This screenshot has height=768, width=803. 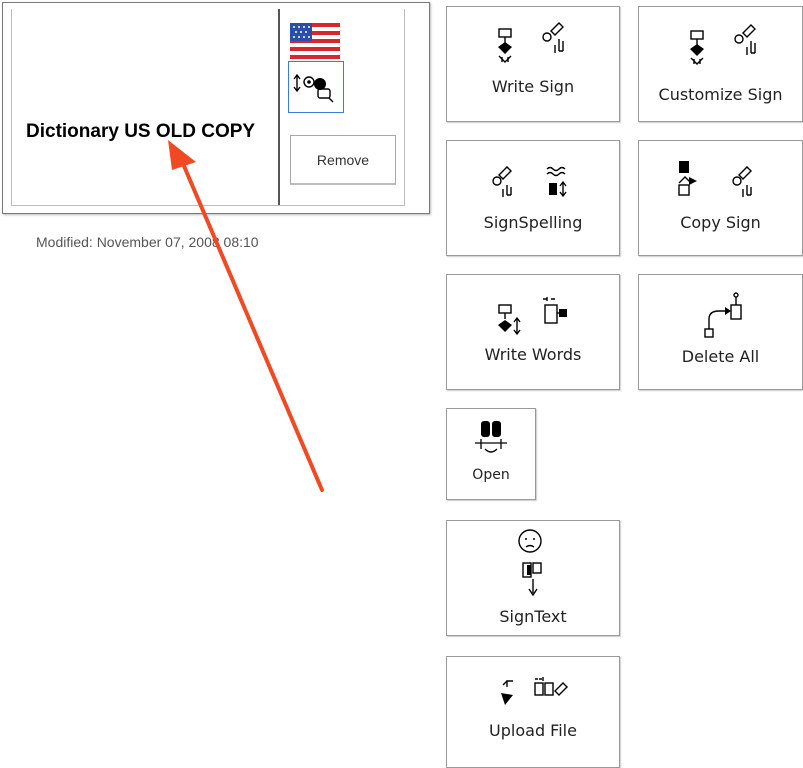 What do you see at coordinates (533, 712) in the screenshot?
I see `upload-file-button: Upload File` at bounding box center [533, 712].